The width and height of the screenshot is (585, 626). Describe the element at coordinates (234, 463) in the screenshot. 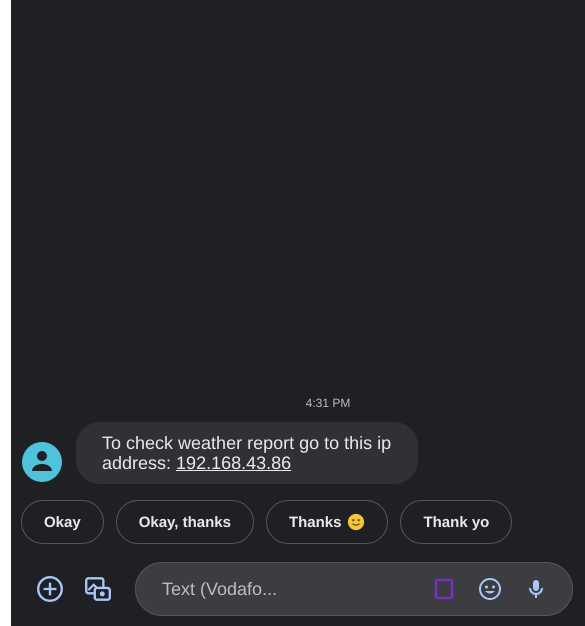

I see `ip-link: 192.168.43.86` at that location.